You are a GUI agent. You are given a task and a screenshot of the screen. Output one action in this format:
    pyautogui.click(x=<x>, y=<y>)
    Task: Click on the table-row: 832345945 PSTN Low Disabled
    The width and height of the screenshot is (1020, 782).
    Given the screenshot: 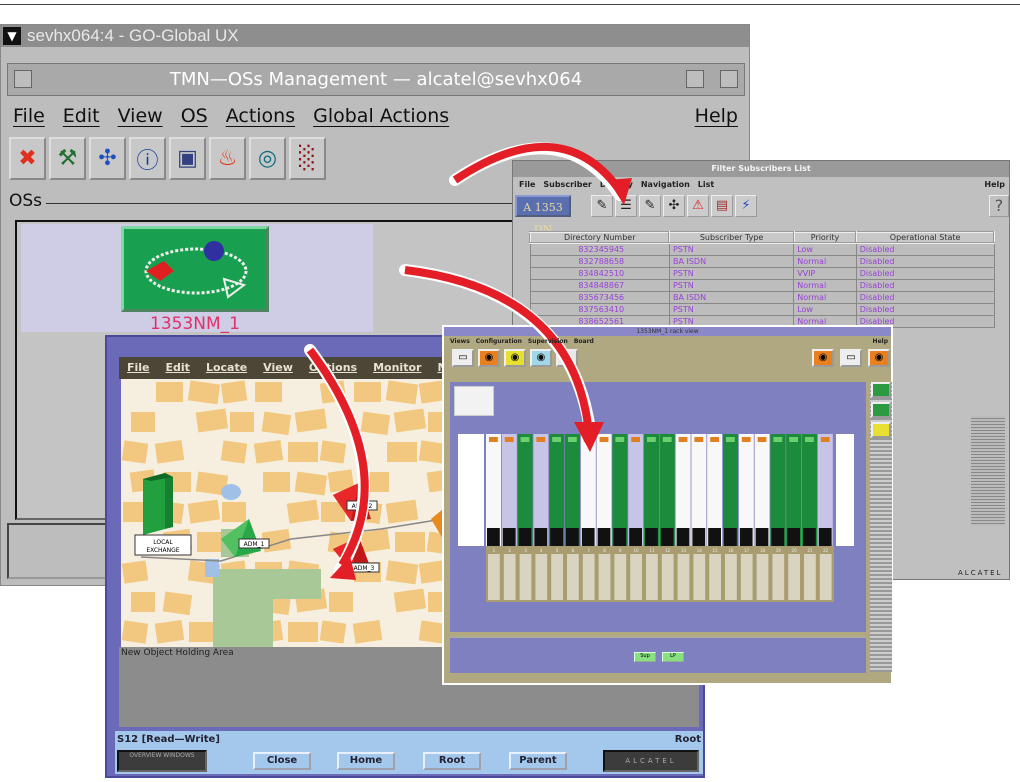 What is the action you would take?
    pyautogui.click(x=762, y=249)
    